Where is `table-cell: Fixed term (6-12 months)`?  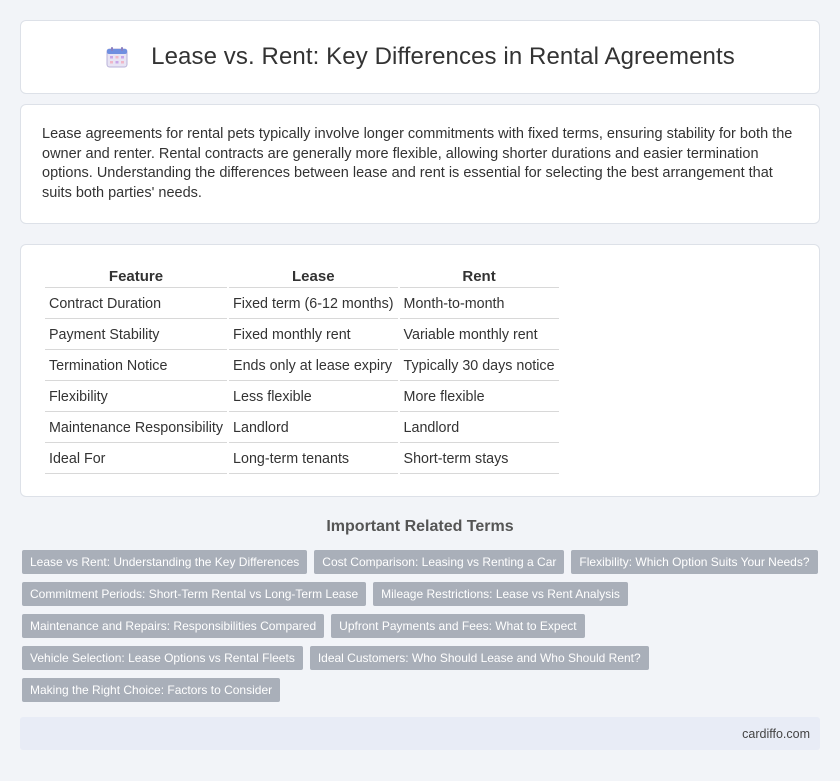 table-cell: Fixed term (6-12 months) is located at coordinates (313, 303).